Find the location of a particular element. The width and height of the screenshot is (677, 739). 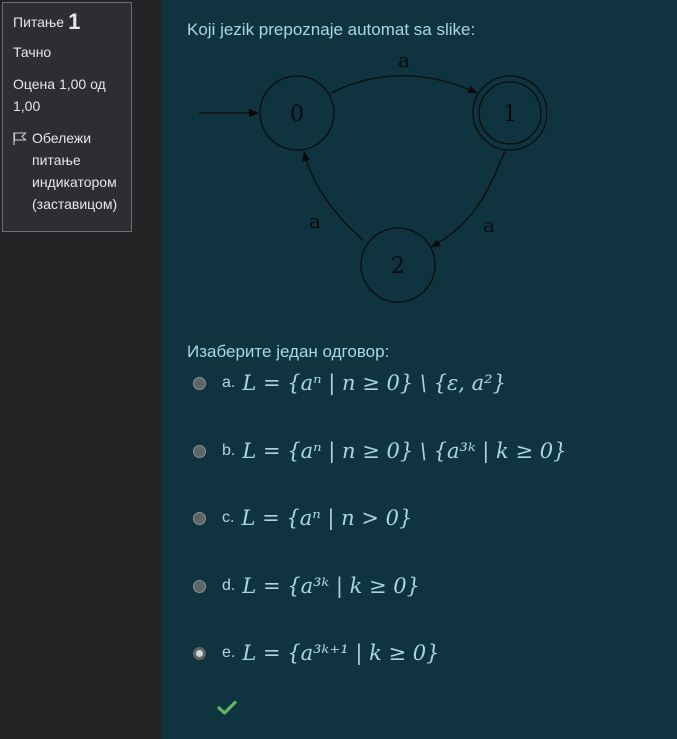

answer-formula-c: L = {aⁿ | n > 0} is located at coordinates (327, 518).